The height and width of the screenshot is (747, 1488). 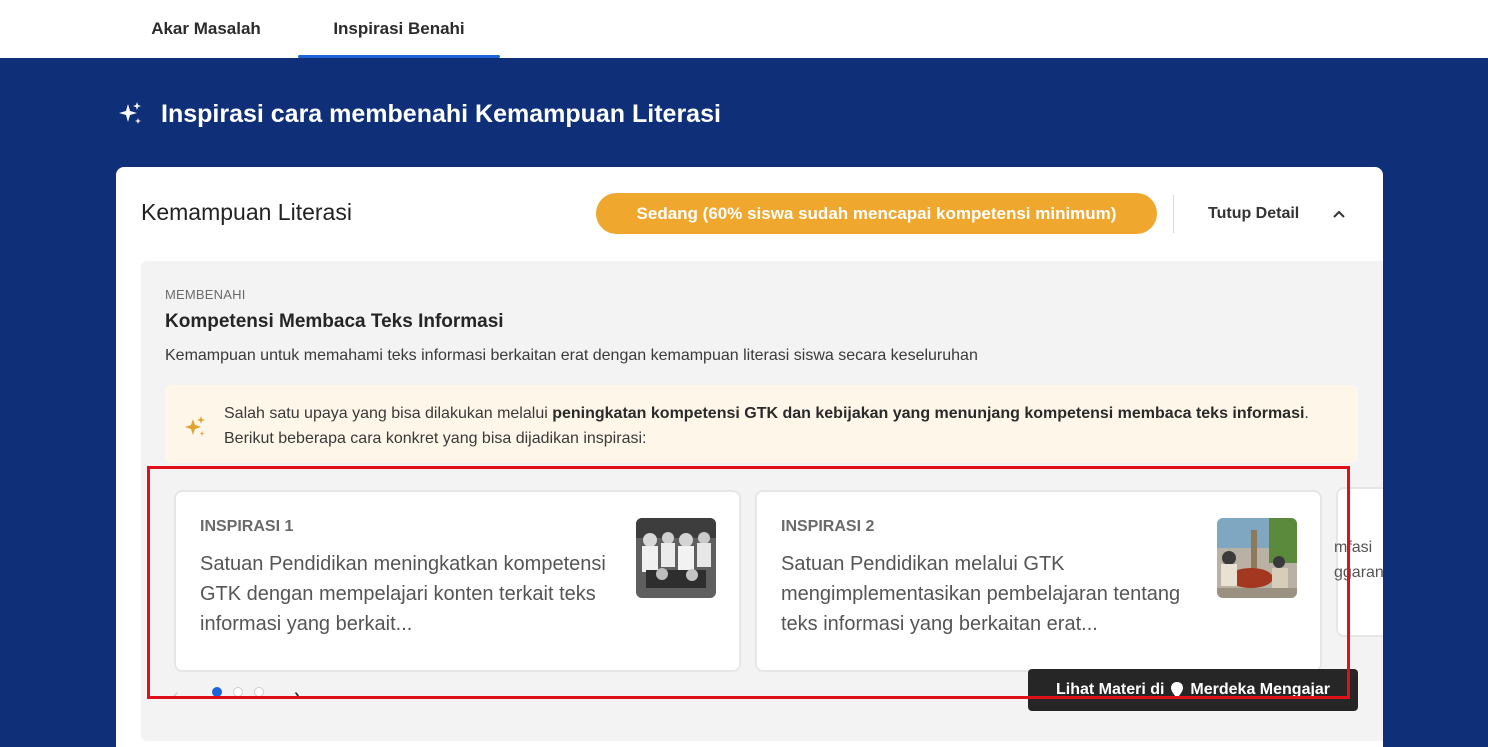 What do you see at coordinates (828, 526) in the screenshot?
I see `inspiration-label: INSPIRASI 2` at bounding box center [828, 526].